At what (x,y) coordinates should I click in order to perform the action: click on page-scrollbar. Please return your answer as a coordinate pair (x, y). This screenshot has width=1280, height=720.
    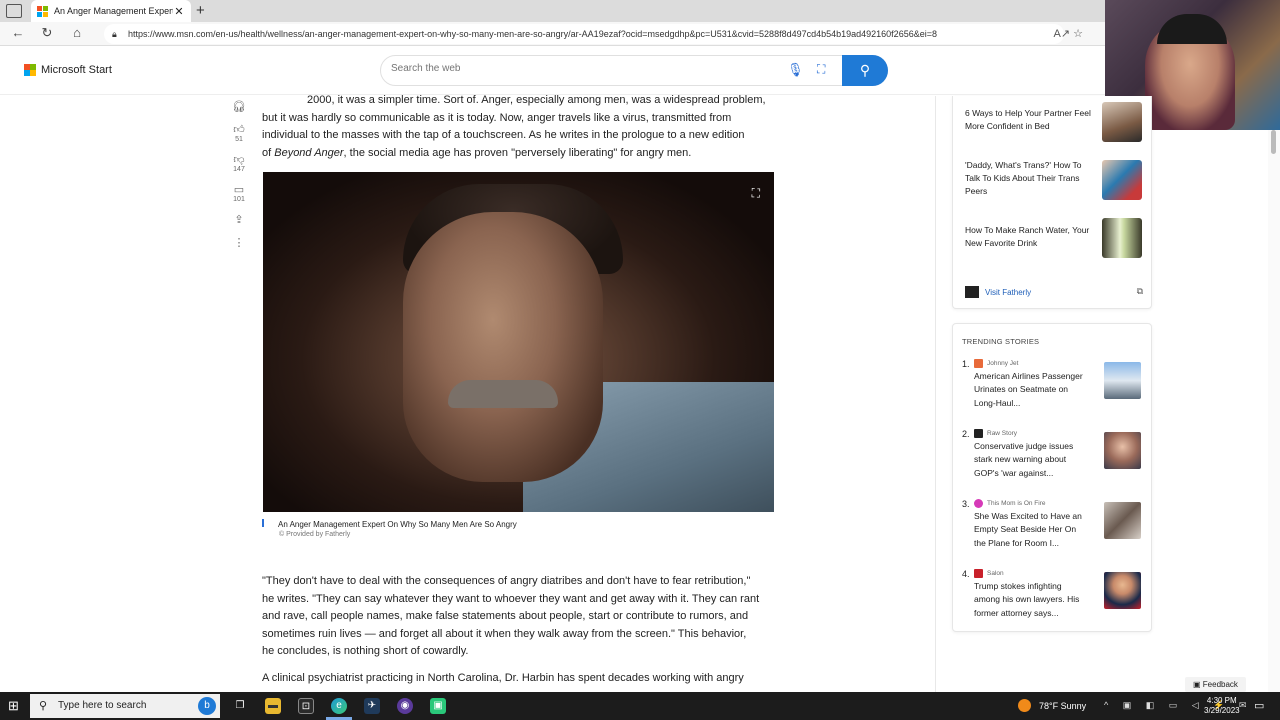
    Looking at the image, I should click on (1274, 411).